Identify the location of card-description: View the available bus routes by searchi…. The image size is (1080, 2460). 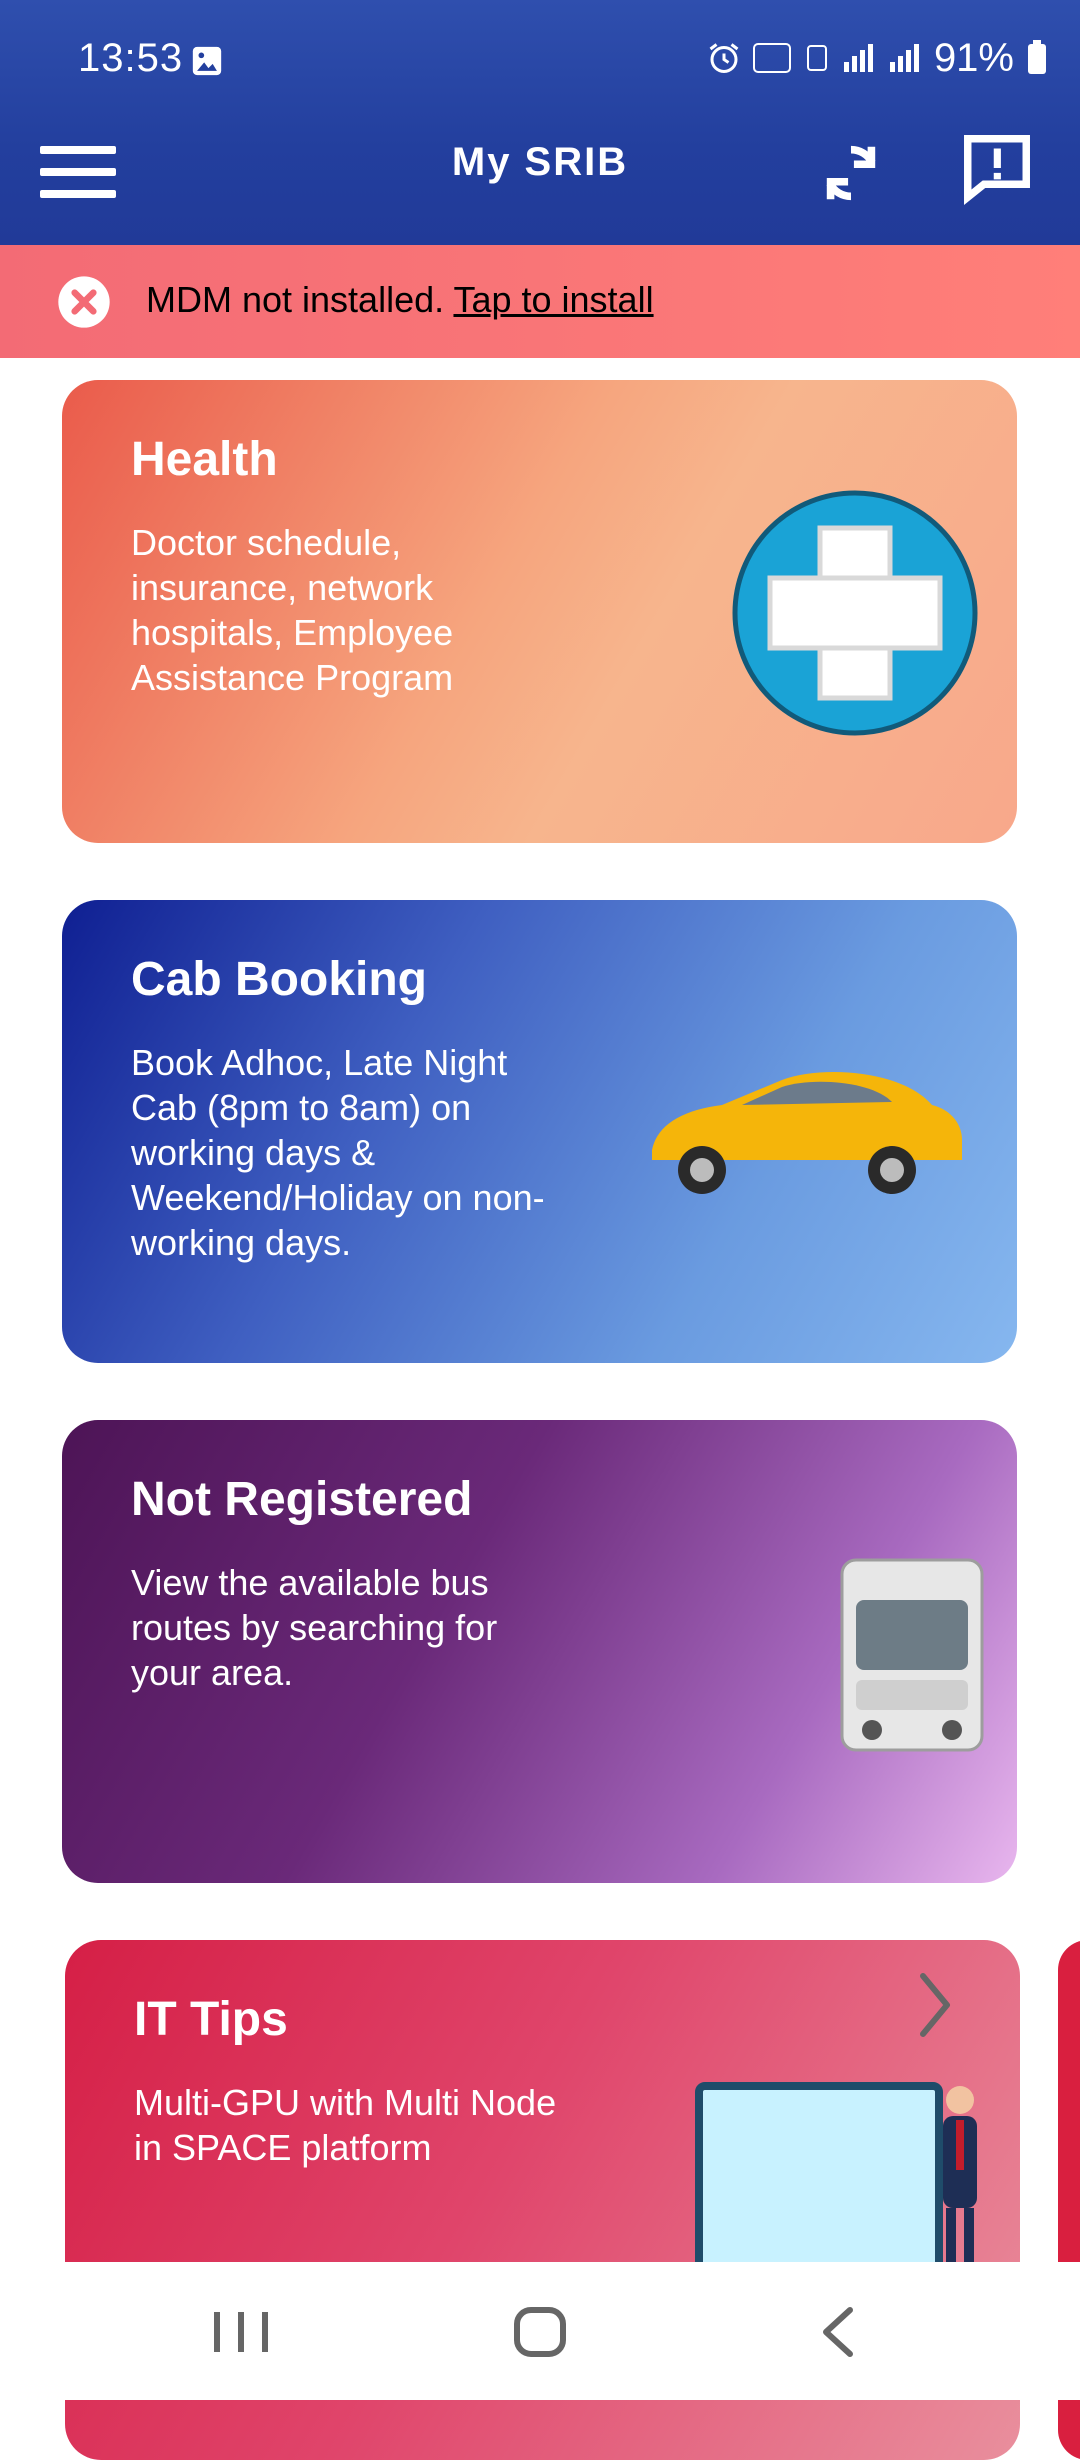
(314, 1627).